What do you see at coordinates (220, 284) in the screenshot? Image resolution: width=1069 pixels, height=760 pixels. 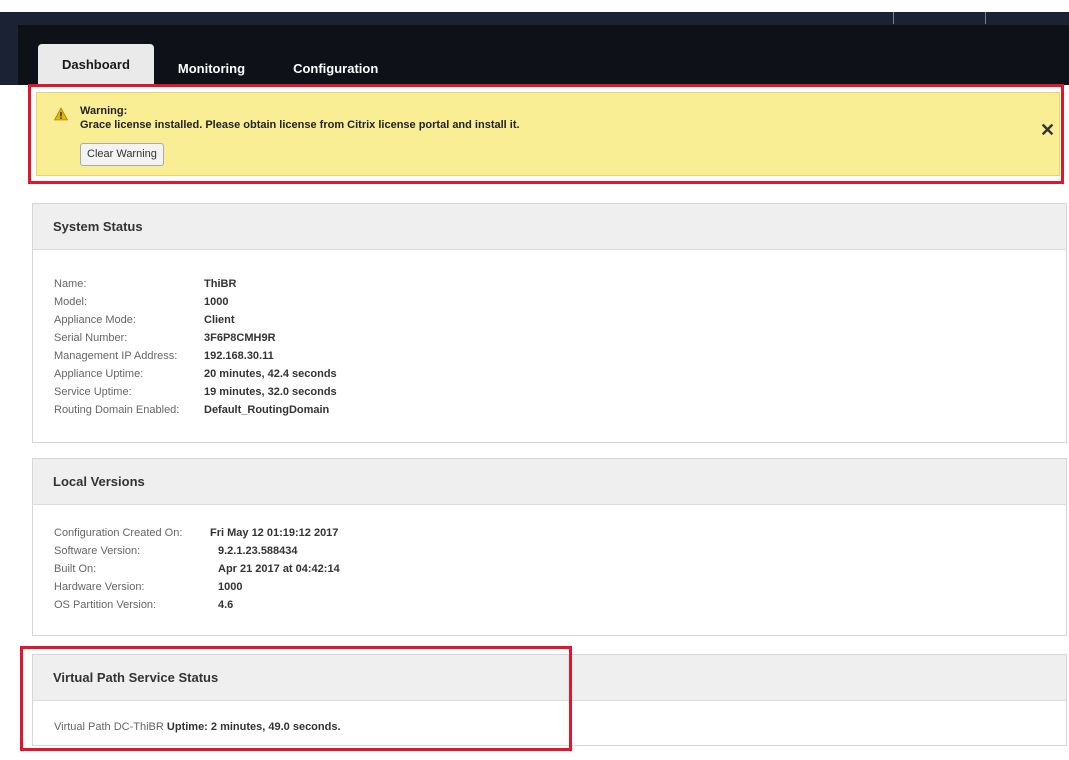 I see `status-value: ThiBR` at bounding box center [220, 284].